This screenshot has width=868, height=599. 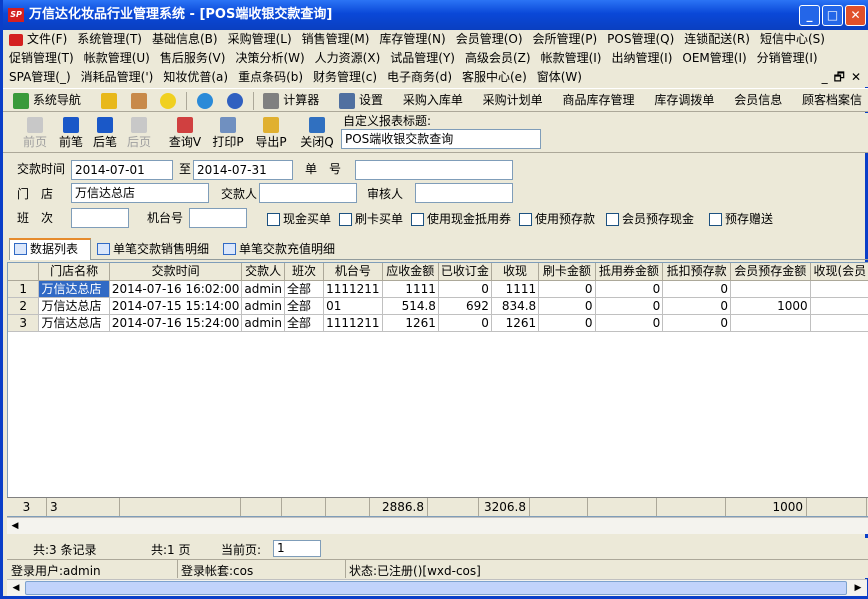 I want to click on member-prepaid-cash-checkbox: 会员预存现金, so click(x=650, y=219).